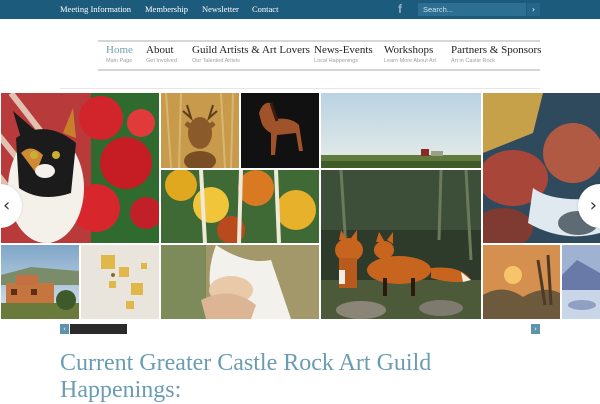 Image resolution: width=600 pixels, height=404 pixels. What do you see at coordinates (216, 61) in the screenshot?
I see `nav-item-subtitle: Our Talented Artists` at bounding box center [216, 61].